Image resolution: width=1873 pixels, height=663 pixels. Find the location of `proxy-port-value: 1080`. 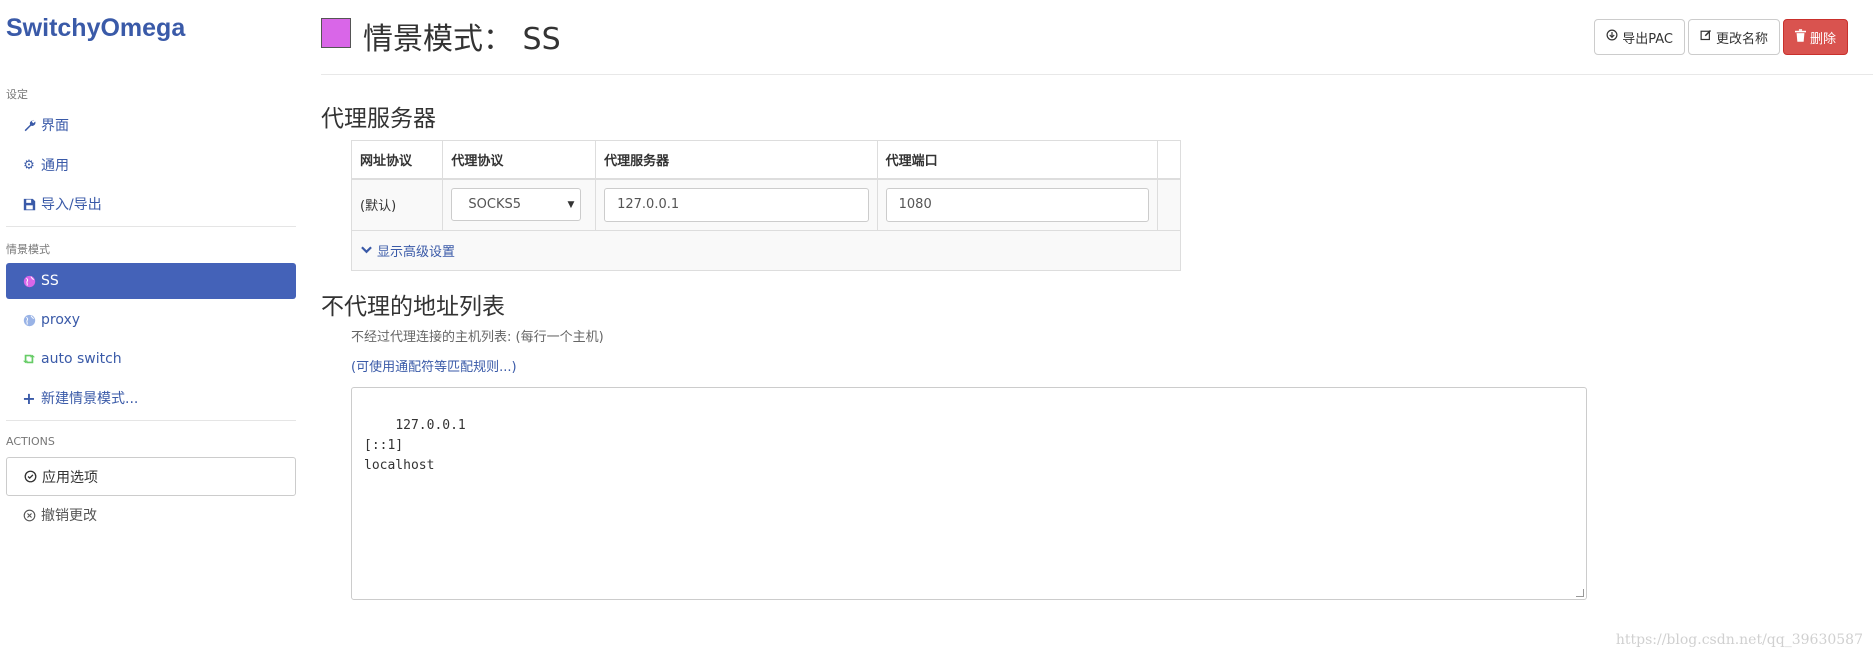

proxy-port-value: 1080 is located at coordinates (915, 205).